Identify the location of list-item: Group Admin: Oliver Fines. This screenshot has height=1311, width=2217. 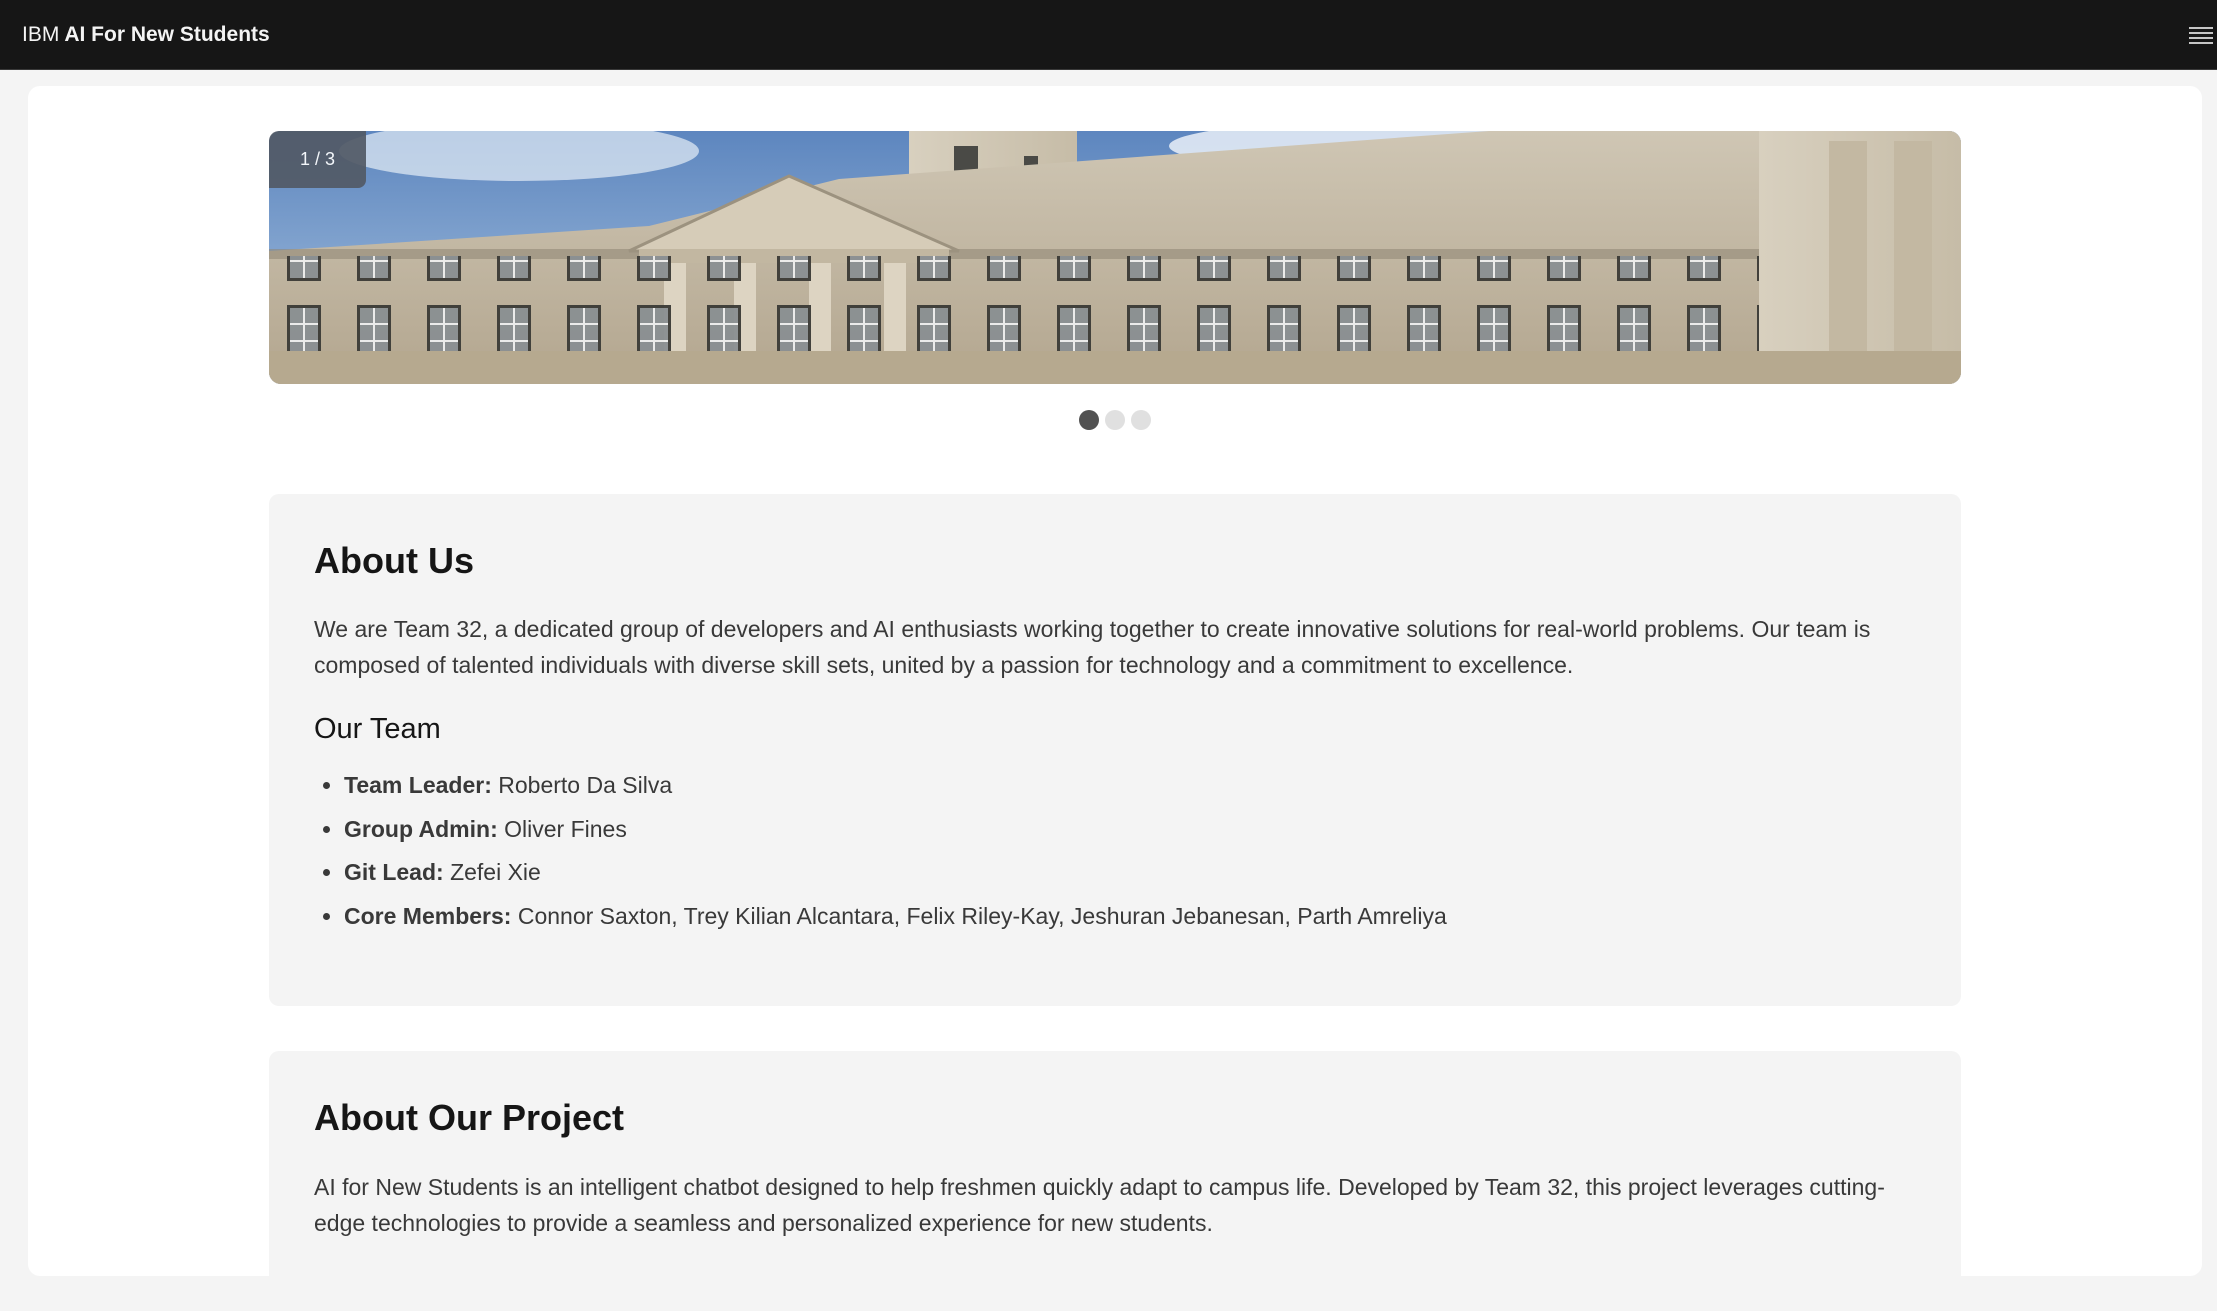
(895, 830).